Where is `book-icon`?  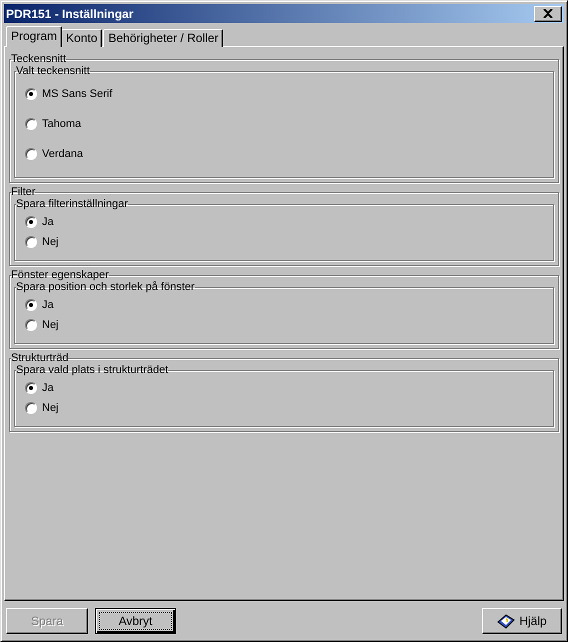
book-icon is located at coordinates (506, 621).